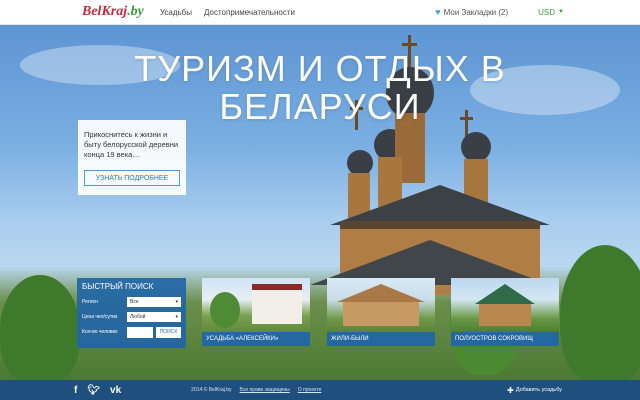 The height and width of the screenshot is (400, 640). What do you see at coordinates (225, 310) in the screenshot?
I see `tree-shape` at bounding box center [225, 310].